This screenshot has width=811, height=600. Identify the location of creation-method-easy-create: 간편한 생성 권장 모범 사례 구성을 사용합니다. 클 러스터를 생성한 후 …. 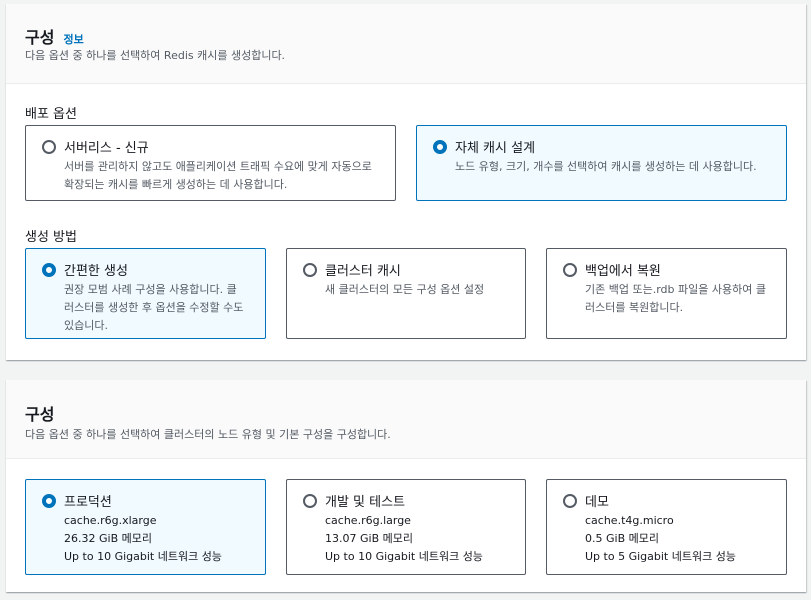
(145, 293).